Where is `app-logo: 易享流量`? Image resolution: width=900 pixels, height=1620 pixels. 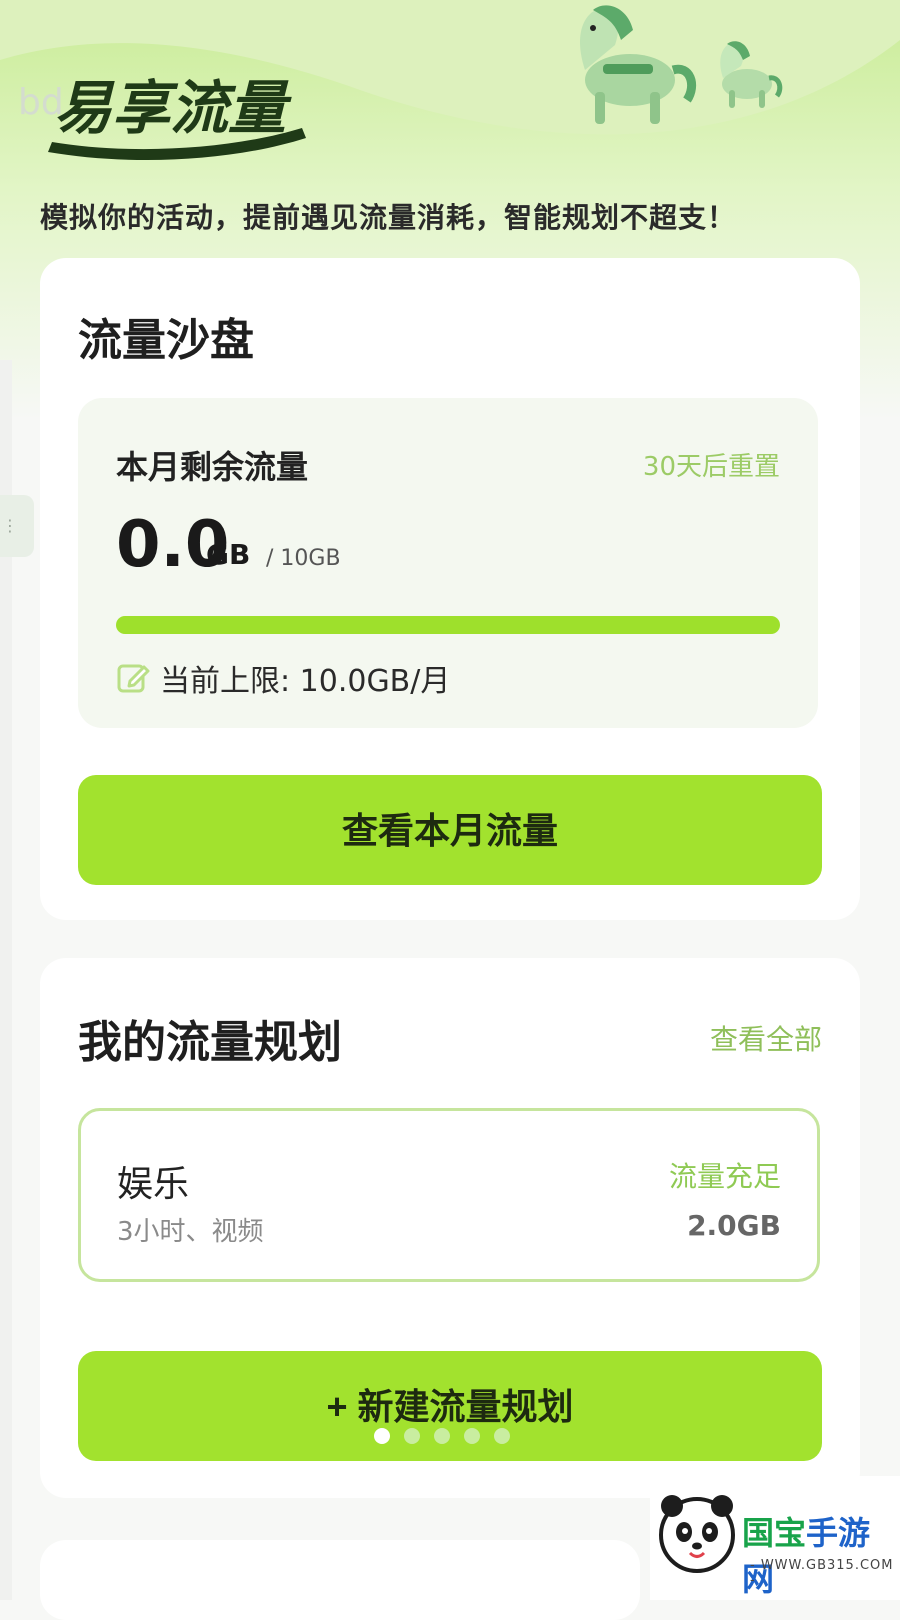 app-logo: 易享流量 is located at coordinates (177, 117).